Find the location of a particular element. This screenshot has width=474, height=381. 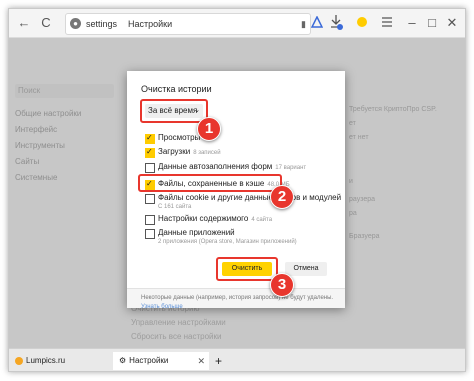

cache-highlight is located at coordinates (210, 183).